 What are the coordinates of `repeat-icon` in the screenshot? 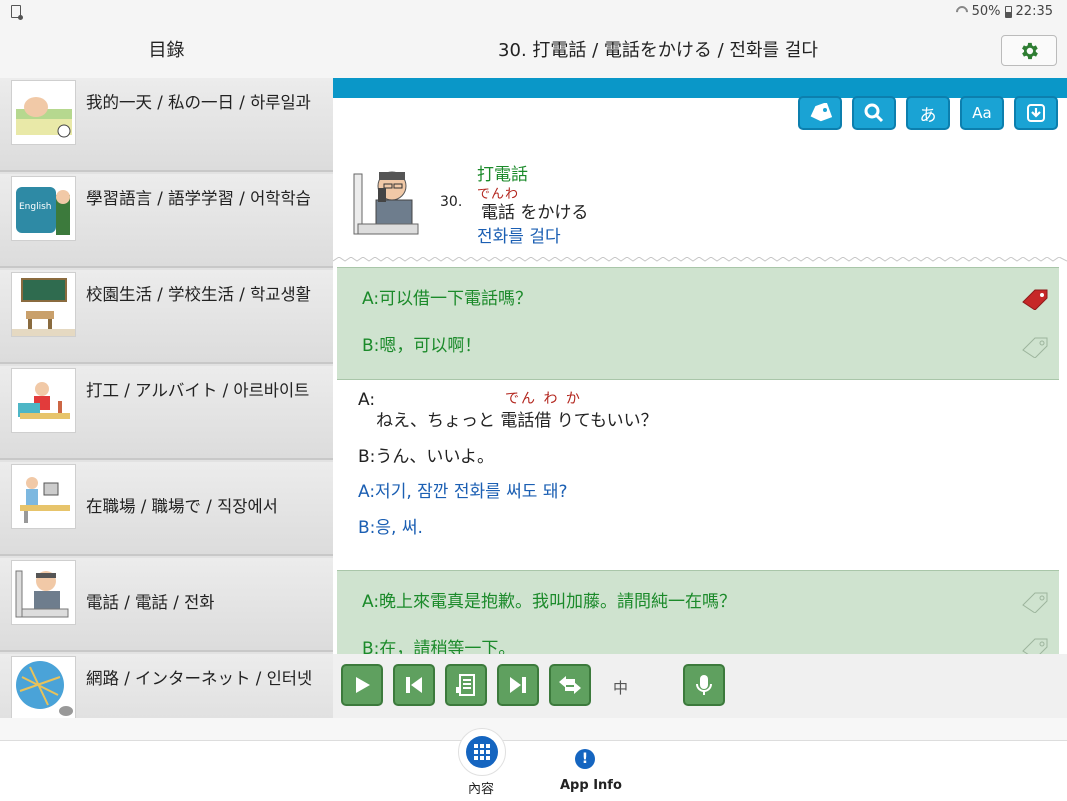 It's located at (570, 685).